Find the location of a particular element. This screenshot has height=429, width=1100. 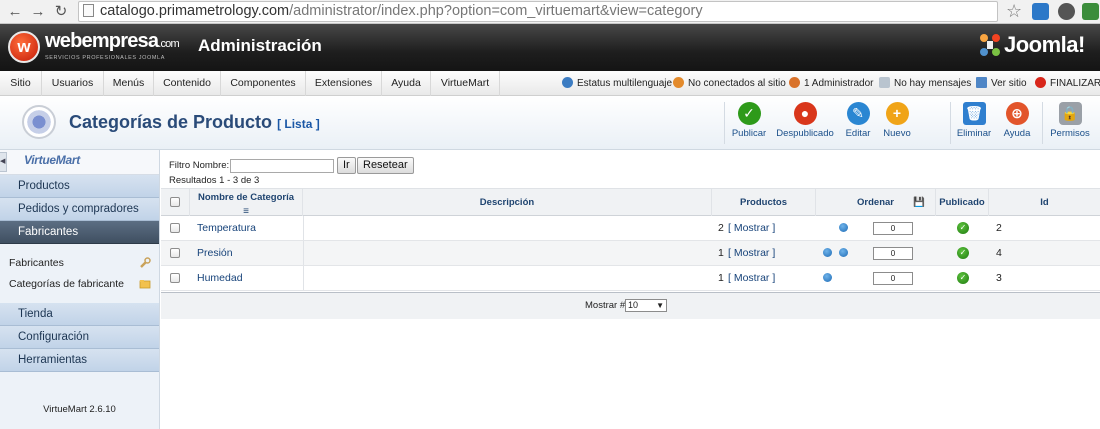

chevron-down-icon: ▼ is located at coordinates (660, 305).